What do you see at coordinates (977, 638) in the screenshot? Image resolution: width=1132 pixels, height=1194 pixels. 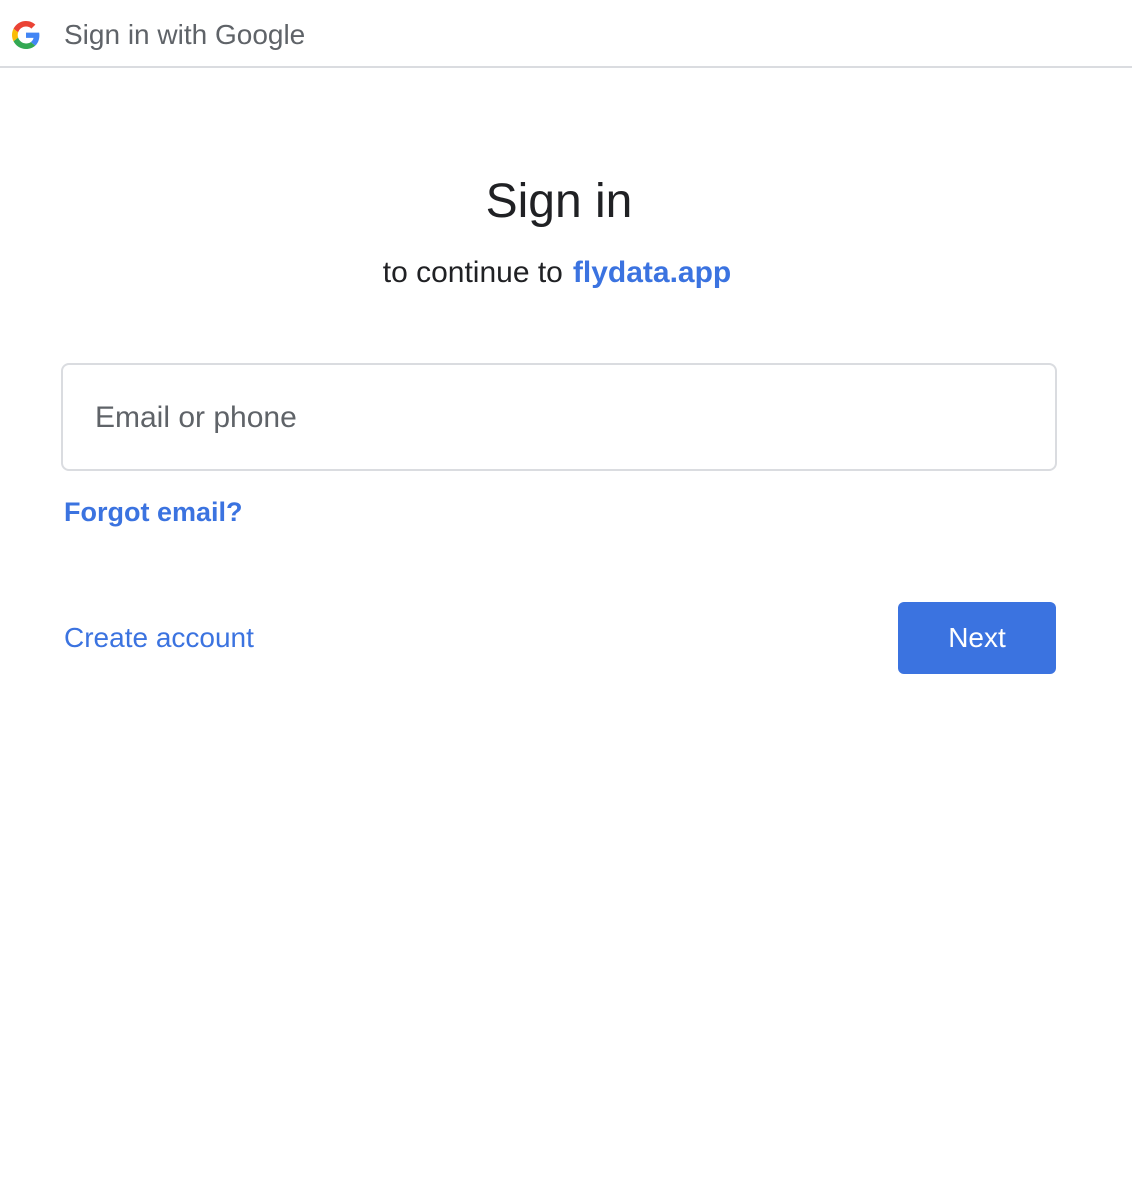 I see `next-button: Next` at bounding box center [977, 638].